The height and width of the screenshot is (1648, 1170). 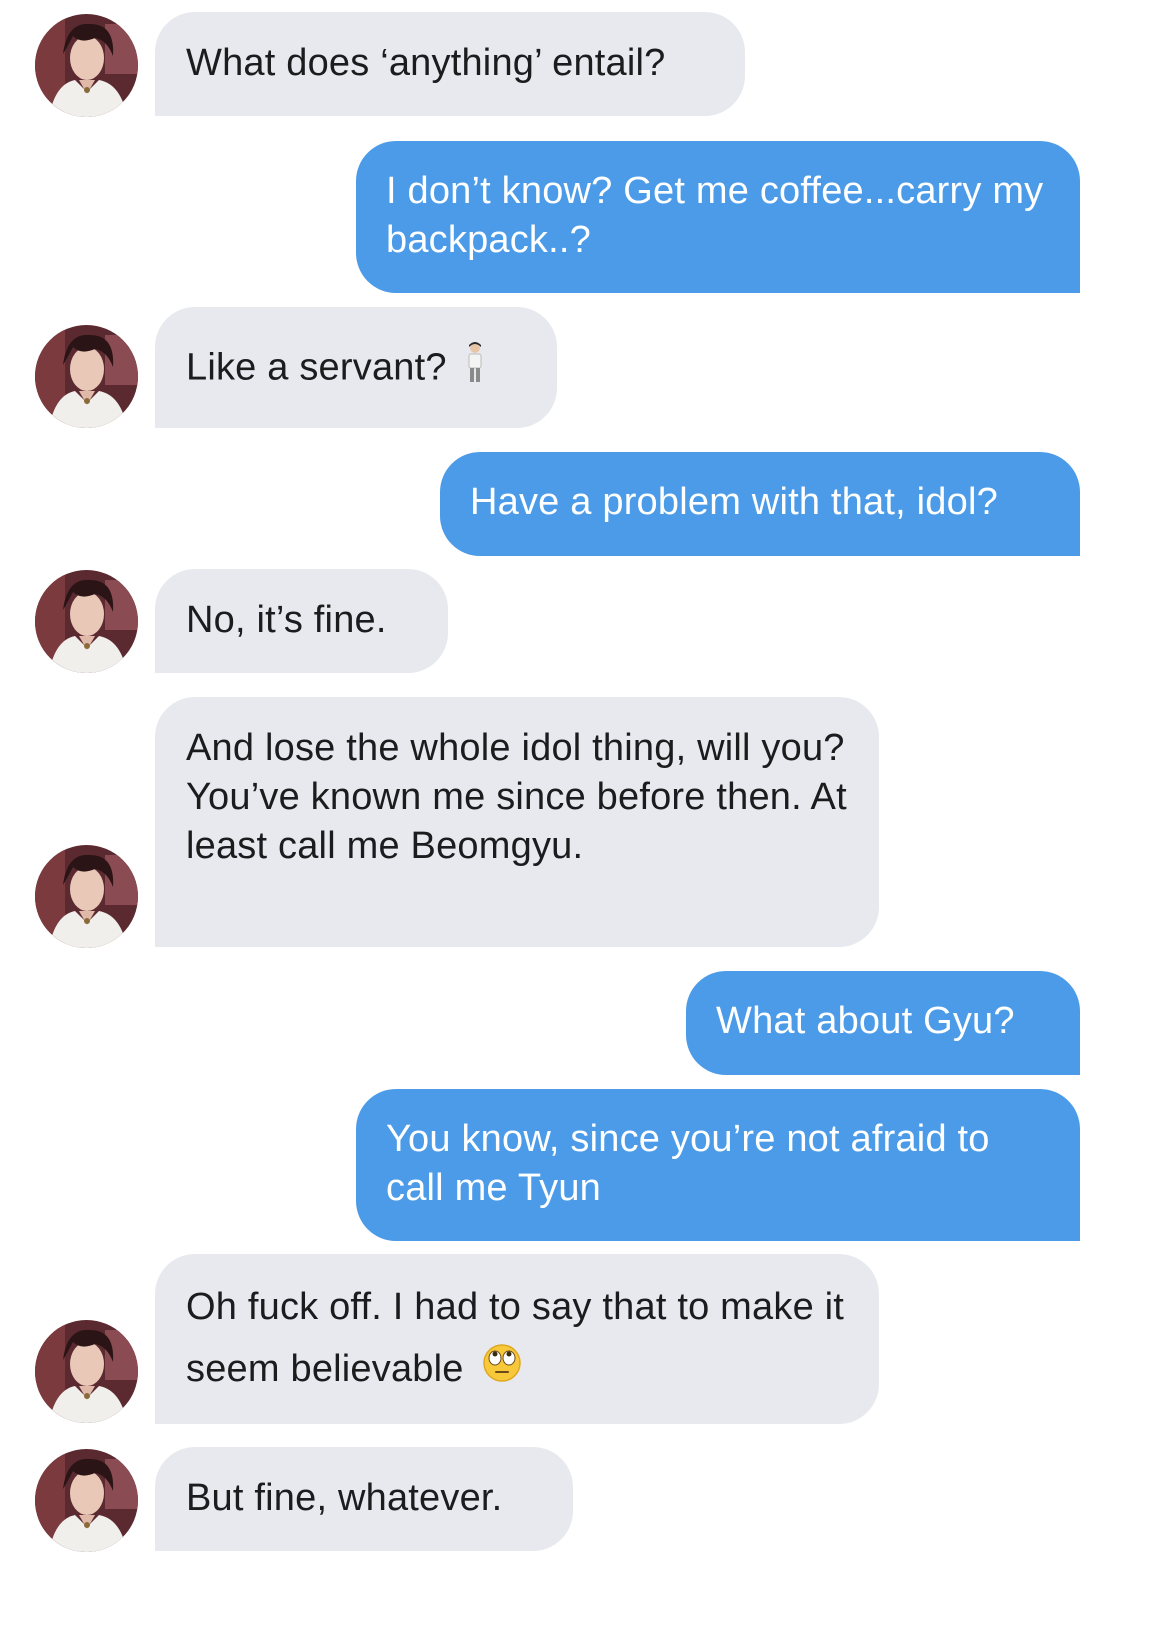 I want to click on incoming-message-bubble: What does ‘anything’ entail?, so click(x=450, y=64).